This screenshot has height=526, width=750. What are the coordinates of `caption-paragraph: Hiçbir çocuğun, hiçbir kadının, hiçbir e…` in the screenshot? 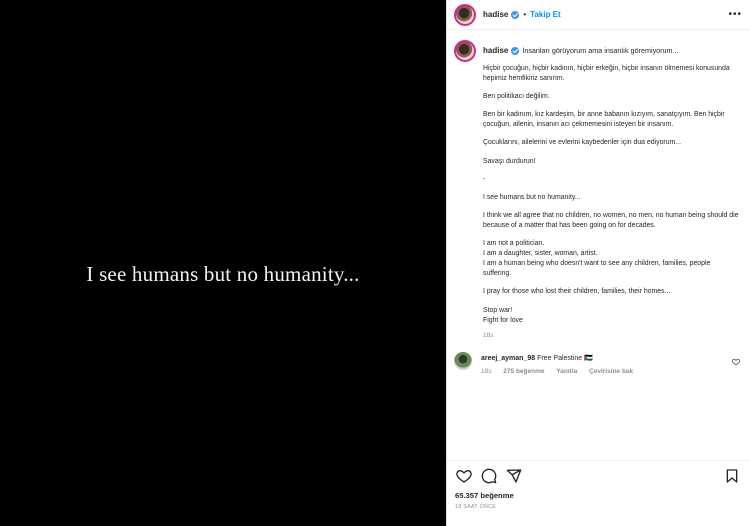 It's located at (606, 74).